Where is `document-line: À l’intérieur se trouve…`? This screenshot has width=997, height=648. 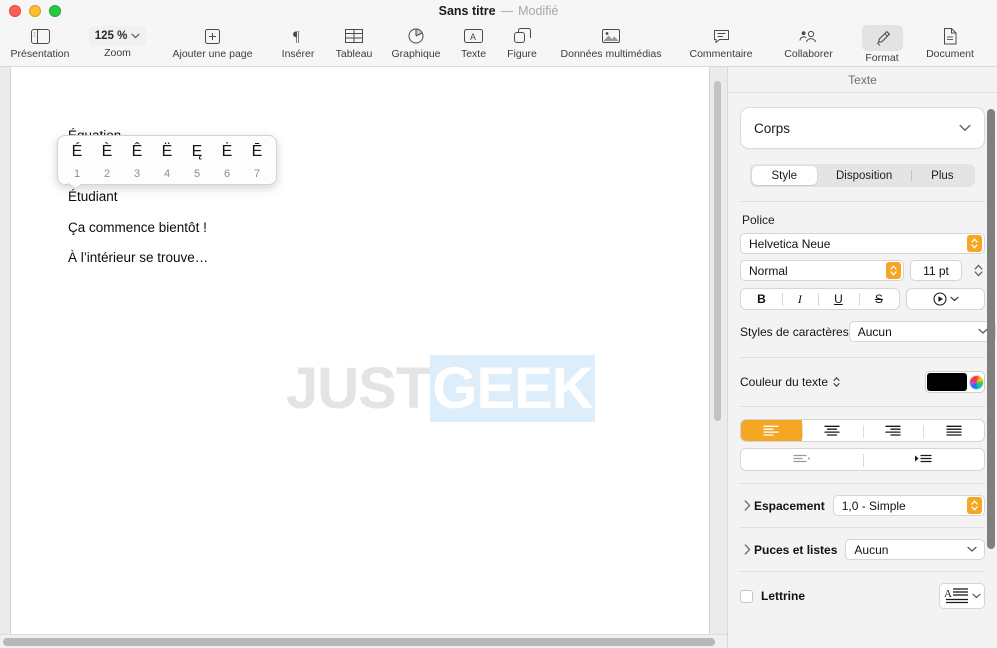
document-line: À l’intérieur se trouve… is located at coordinates (138, 257).